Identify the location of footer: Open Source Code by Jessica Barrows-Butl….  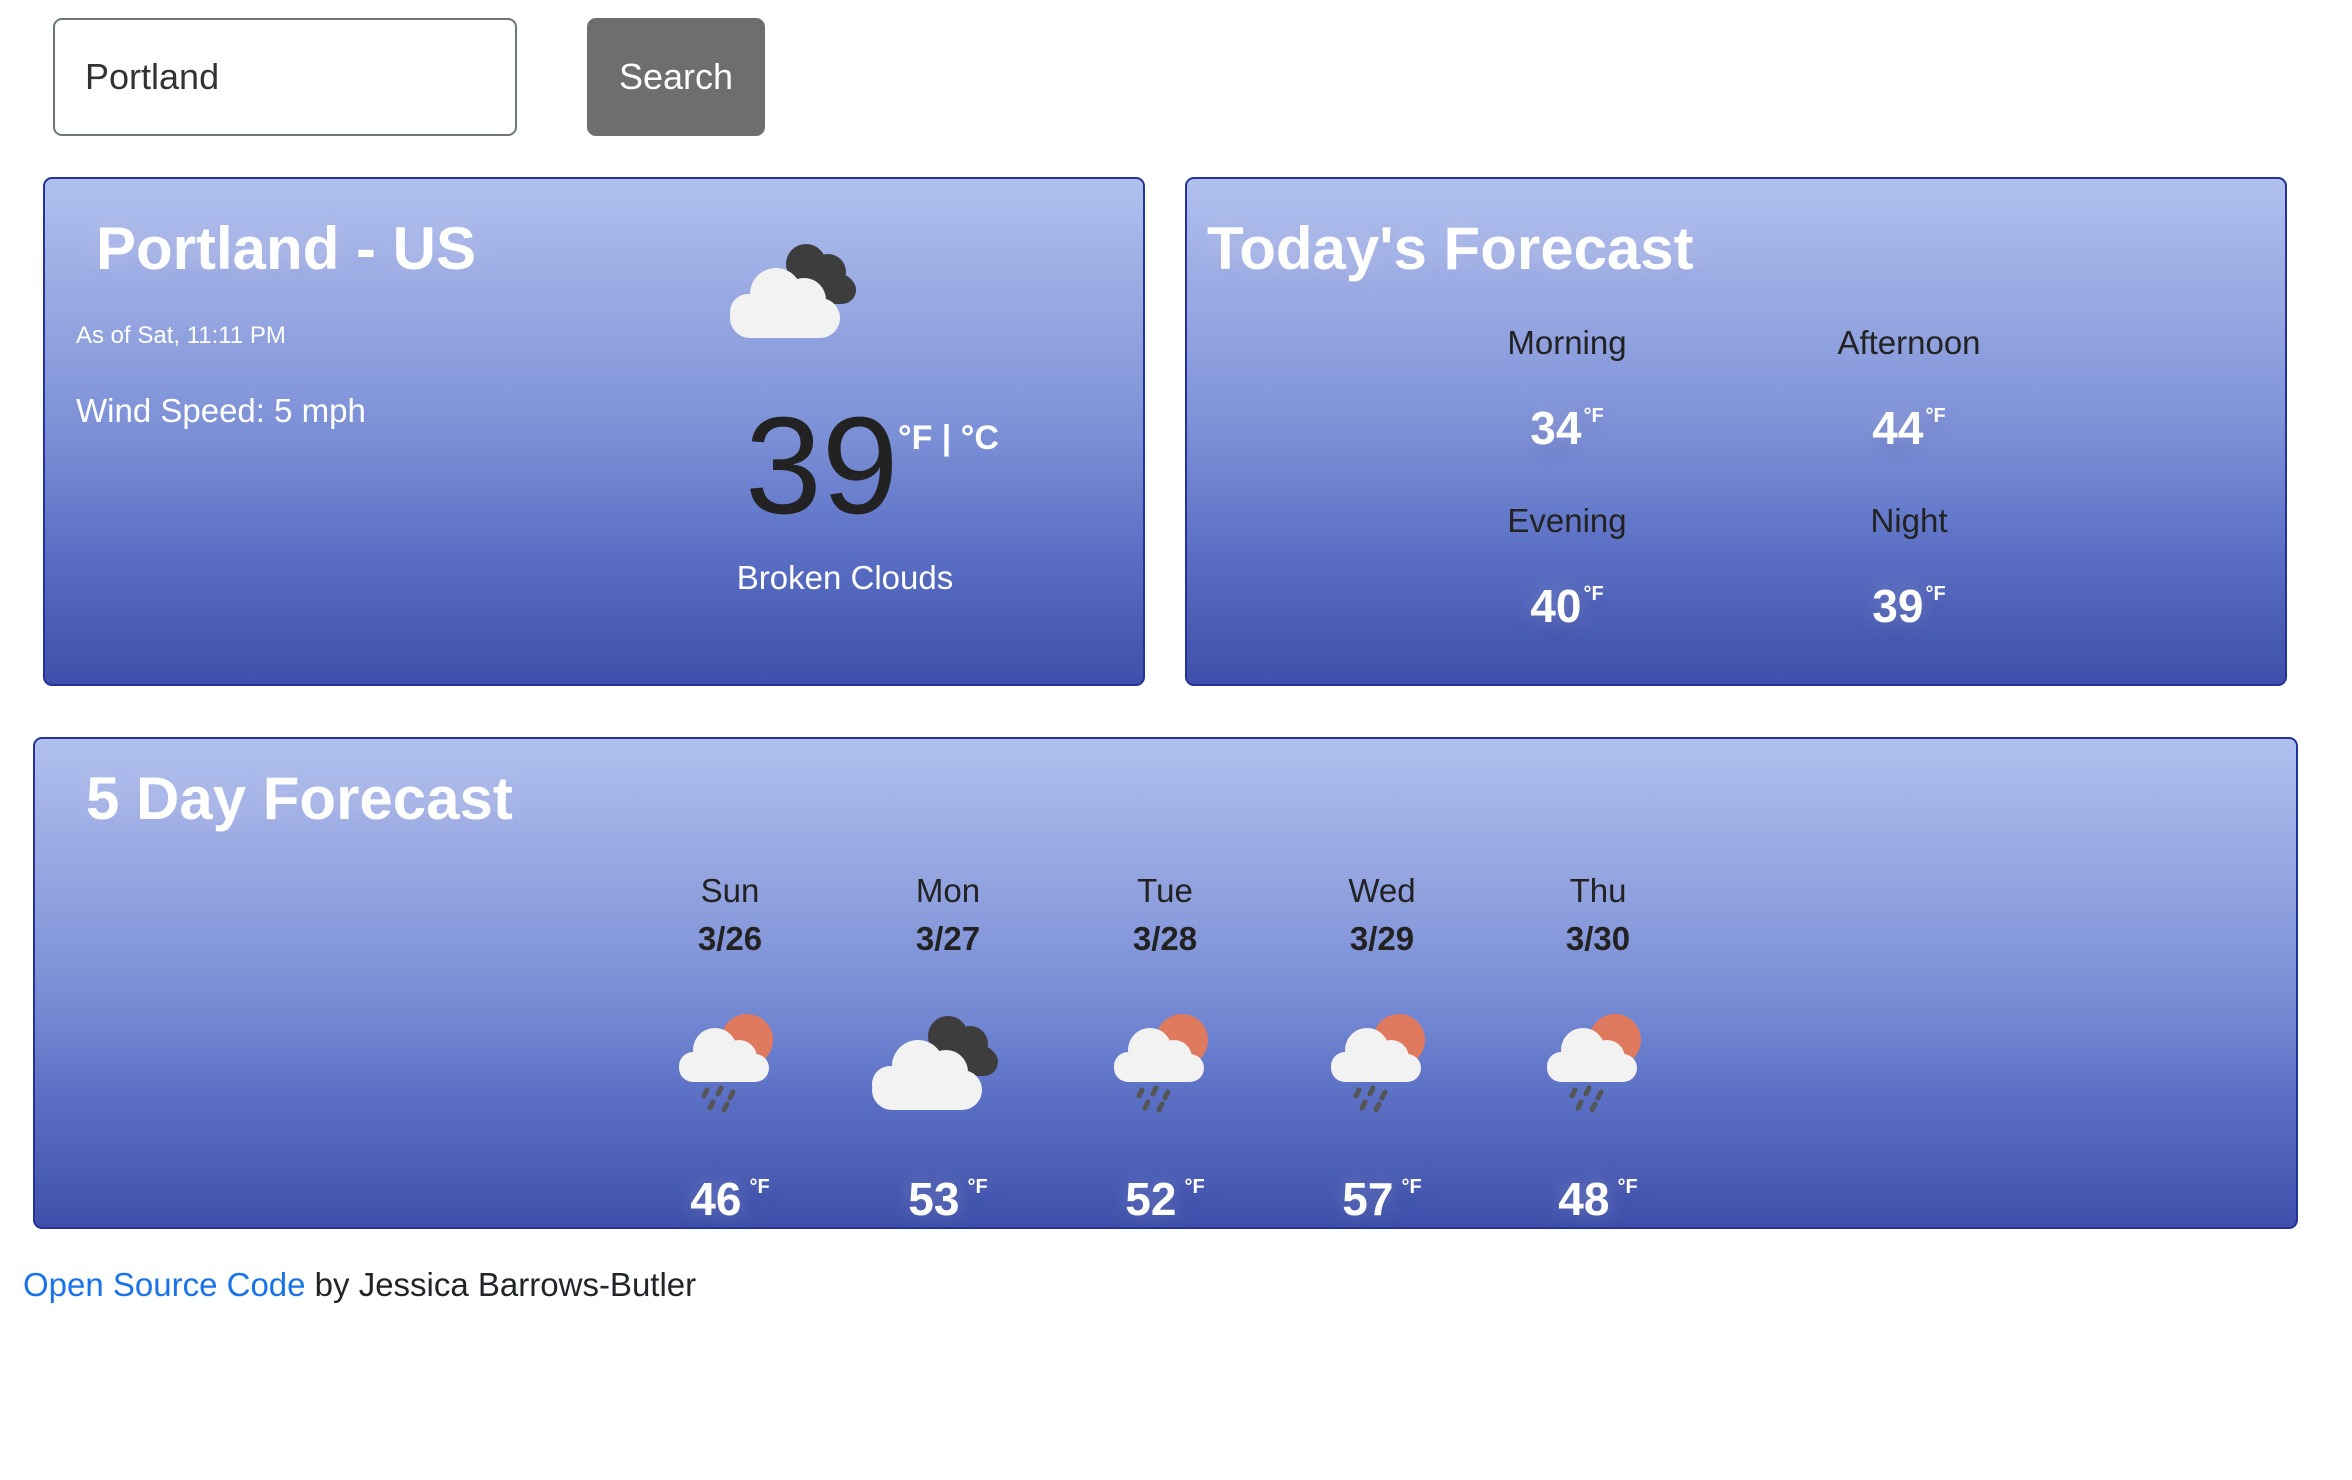
(359, 1285).